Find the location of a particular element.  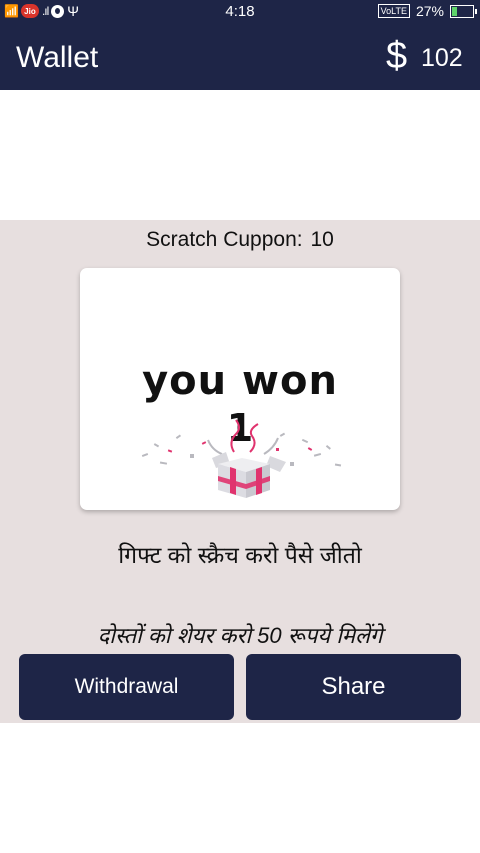

status-bar: 📶 Jio .ıl Ψ 4:18 VoLTE 27% is located at coordinates (240, 12).